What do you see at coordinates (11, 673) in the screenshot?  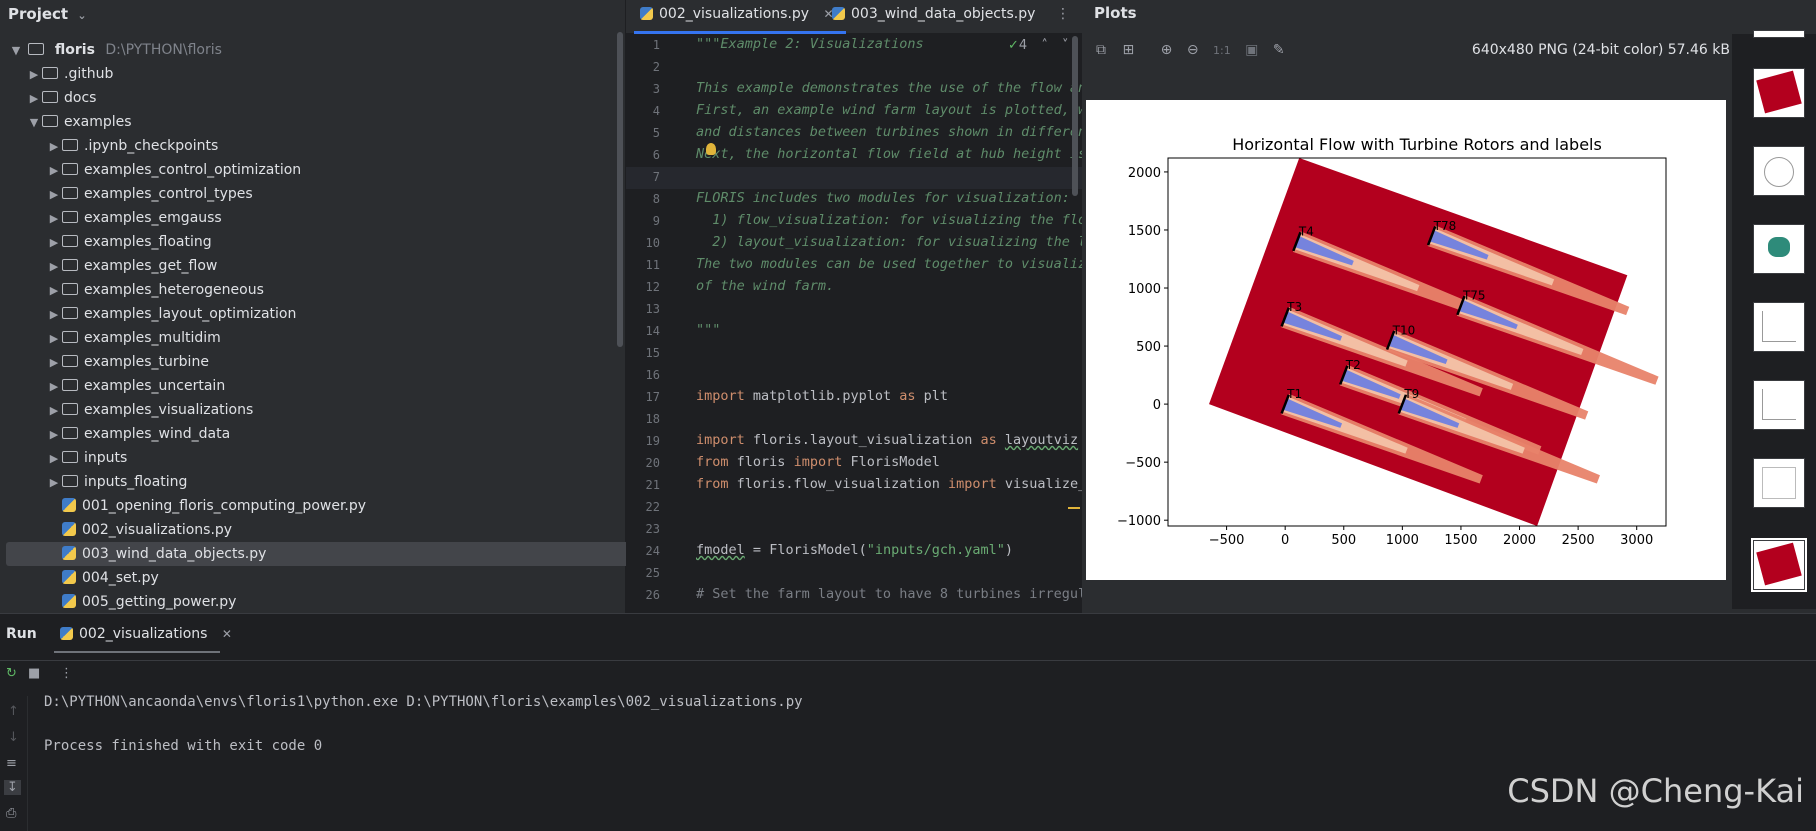 I see `rerun-icon: ↻` at bounding box center [11, 673].